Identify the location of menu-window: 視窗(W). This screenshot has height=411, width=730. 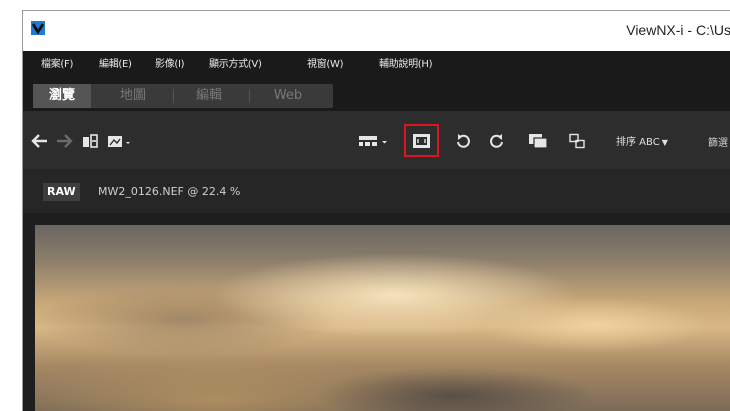
(325, 62).